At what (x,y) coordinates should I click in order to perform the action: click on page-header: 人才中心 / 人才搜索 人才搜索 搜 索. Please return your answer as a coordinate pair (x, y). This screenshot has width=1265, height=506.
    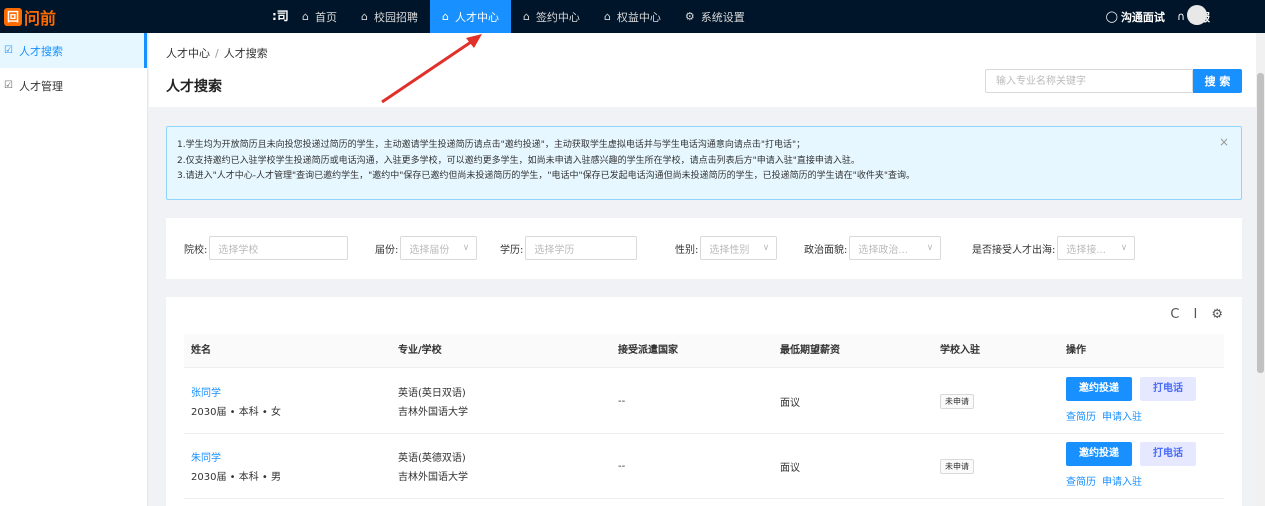
    Looking at the image, I should click on (702, 70).